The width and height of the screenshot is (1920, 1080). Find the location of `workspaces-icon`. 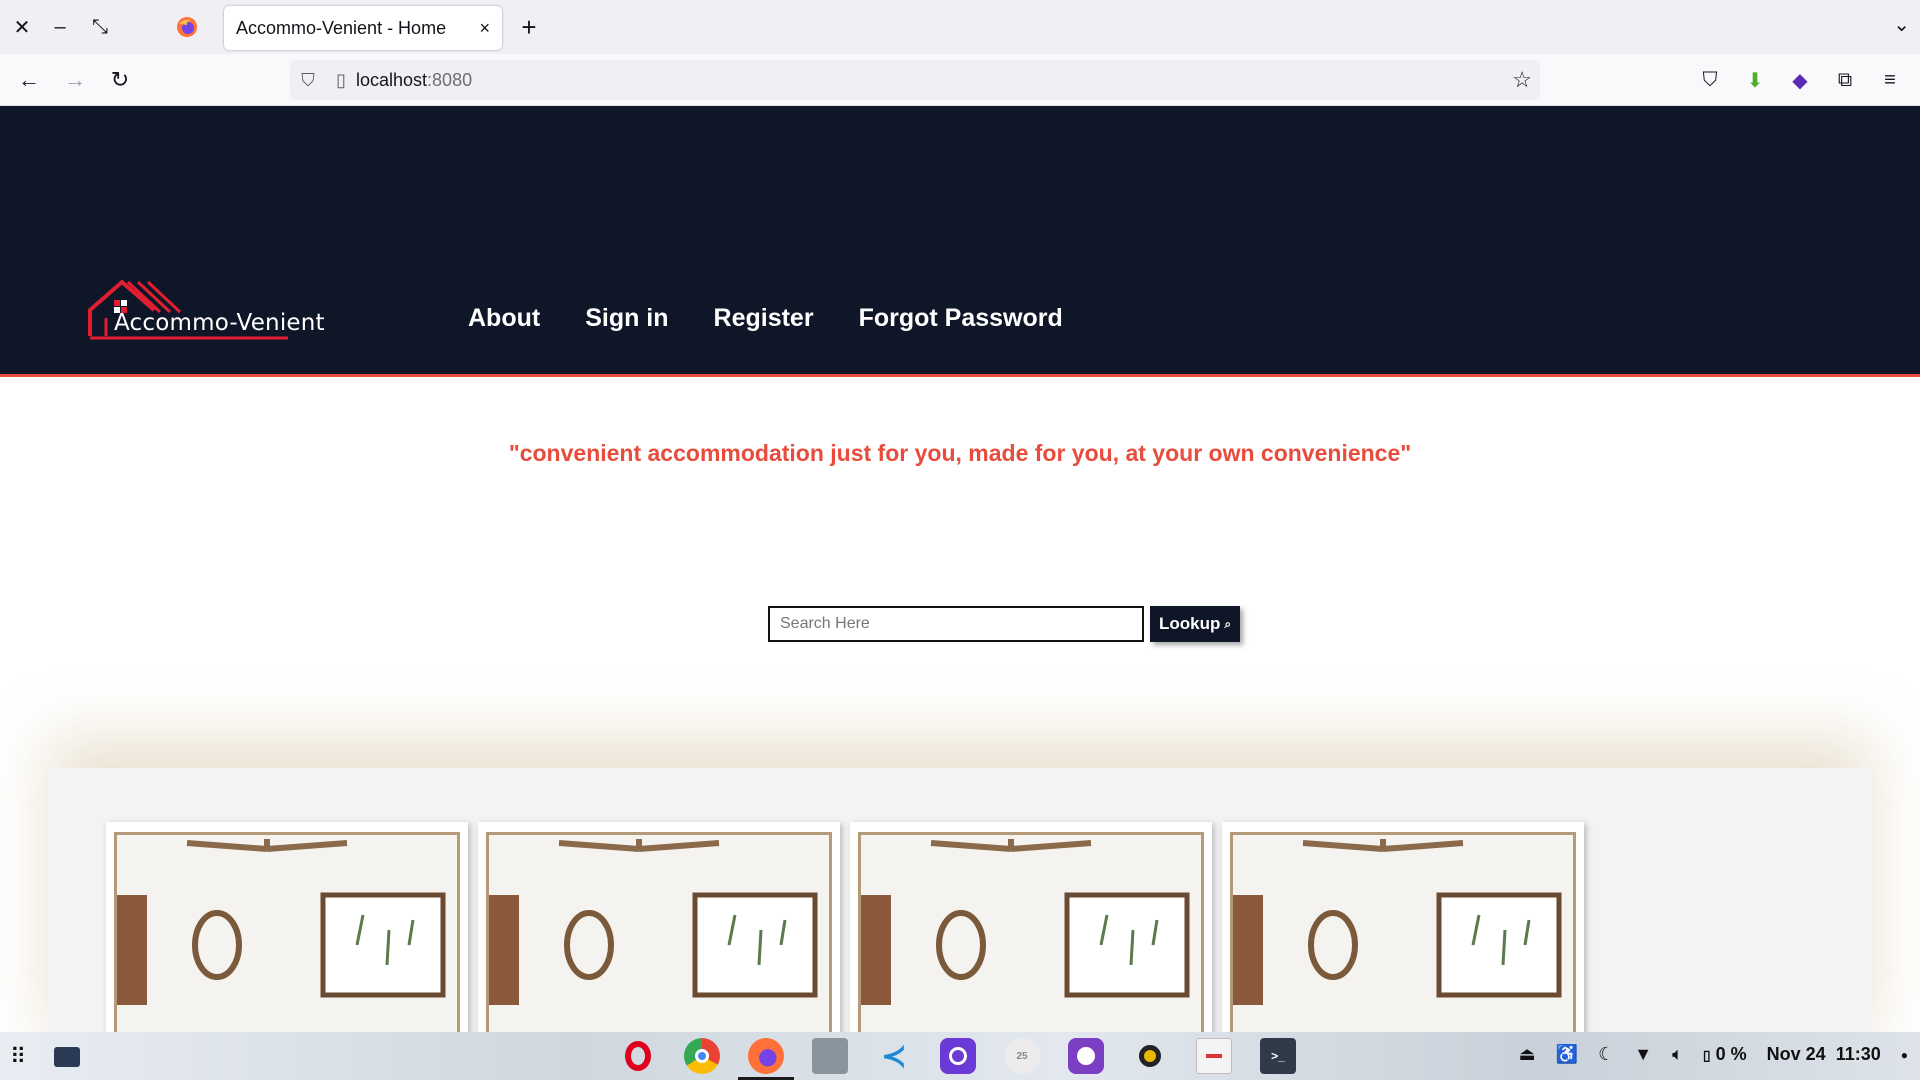

workspaces-icon is located at coordinates (67, 1057).